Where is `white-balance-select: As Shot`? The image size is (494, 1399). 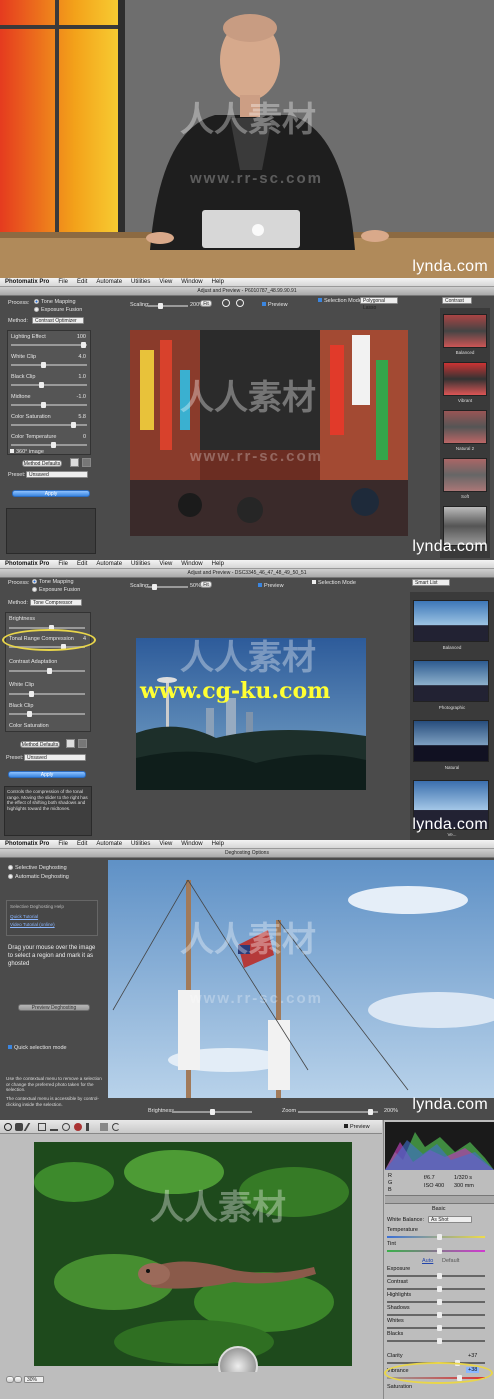
white-balance-select: As Shot is located at coordinates (450, 1219).